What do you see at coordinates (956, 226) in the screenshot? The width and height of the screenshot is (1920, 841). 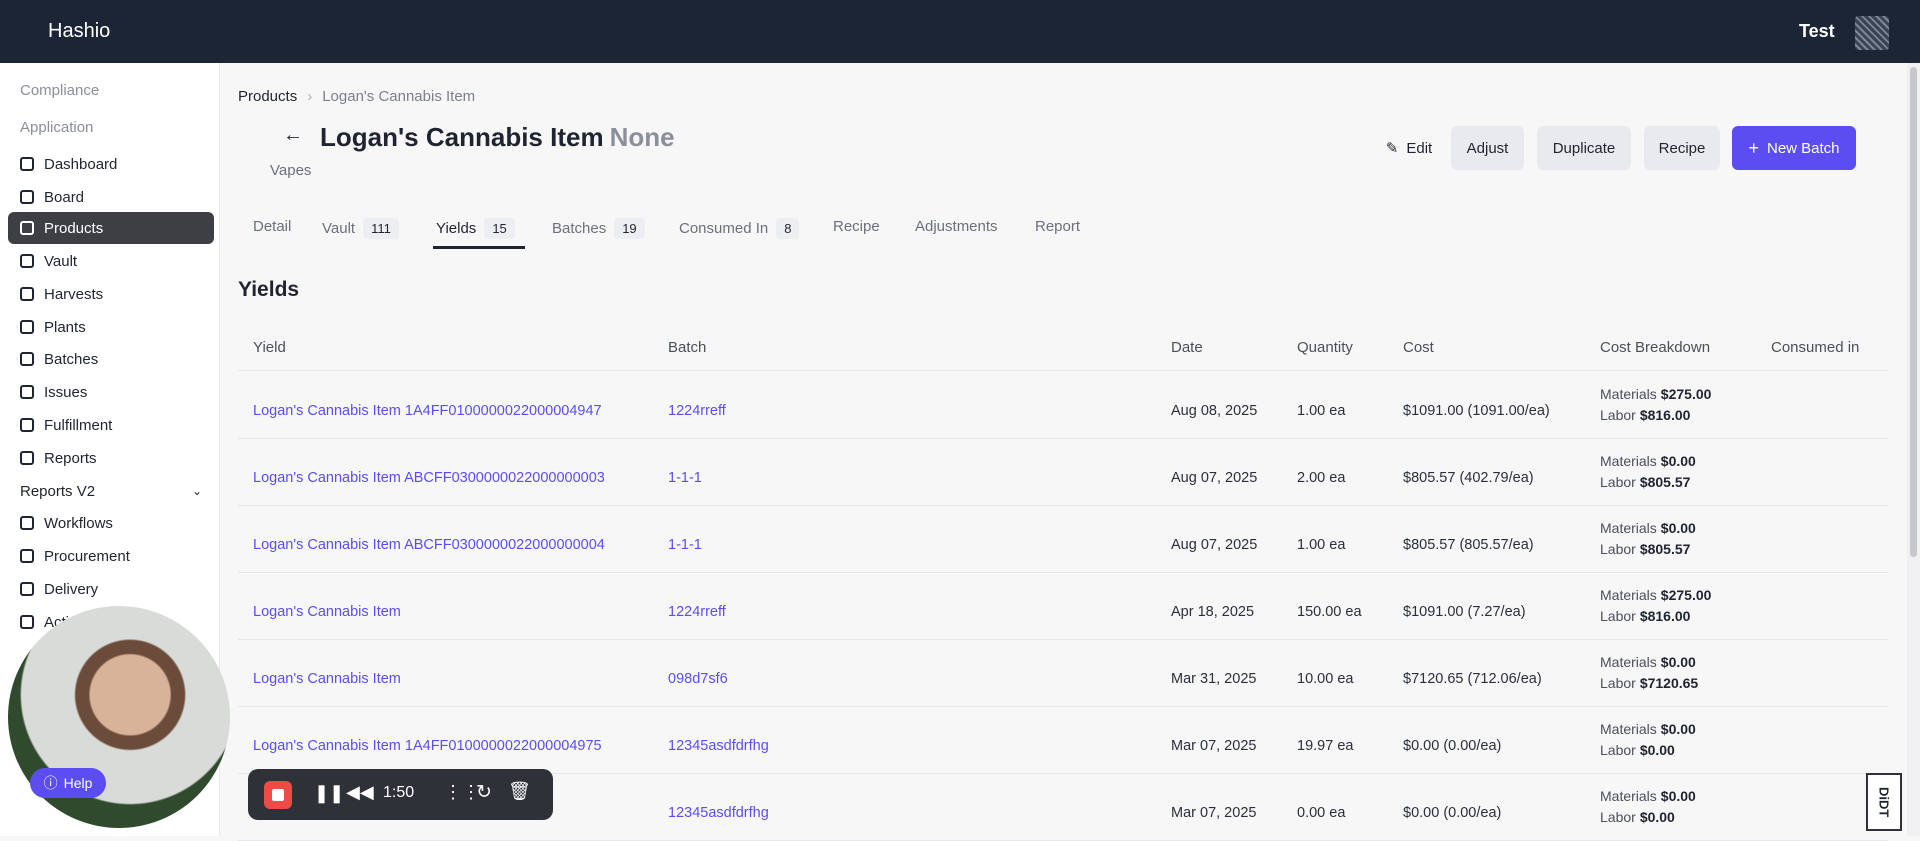 I see `tab-adjustments: Adjustments` at bounding box center [956, 226].